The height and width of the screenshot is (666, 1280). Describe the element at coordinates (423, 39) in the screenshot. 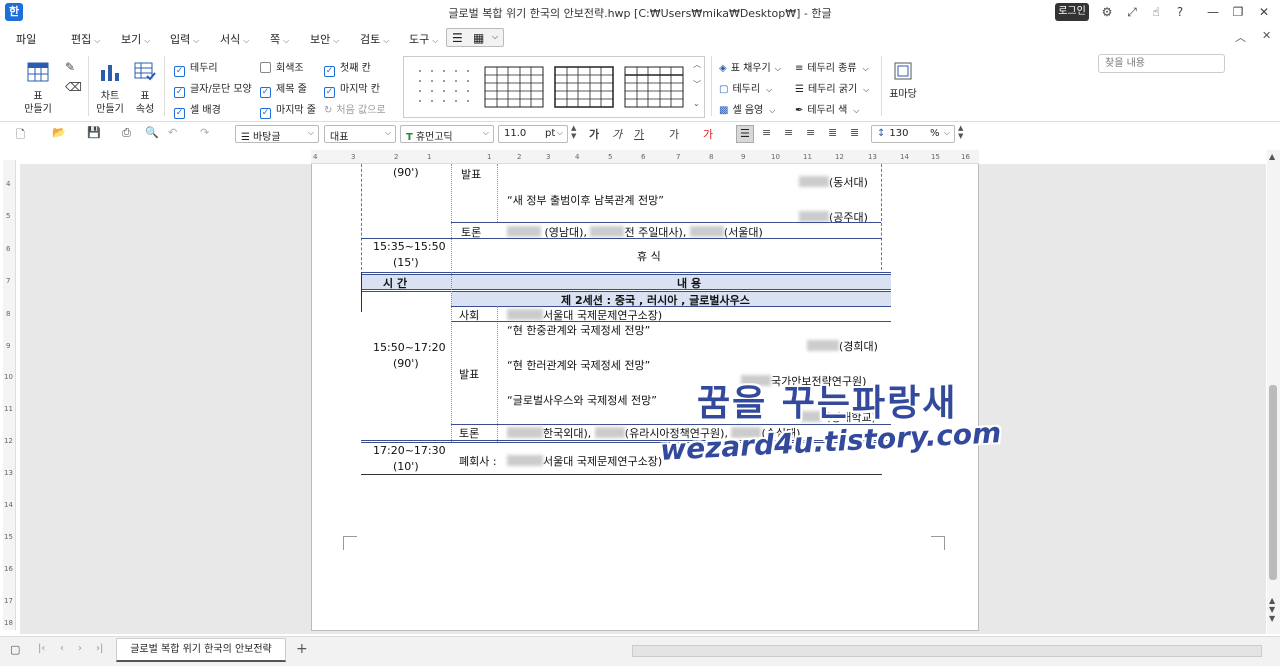

I see `menu-tools: 도구 ⌵` at that location.